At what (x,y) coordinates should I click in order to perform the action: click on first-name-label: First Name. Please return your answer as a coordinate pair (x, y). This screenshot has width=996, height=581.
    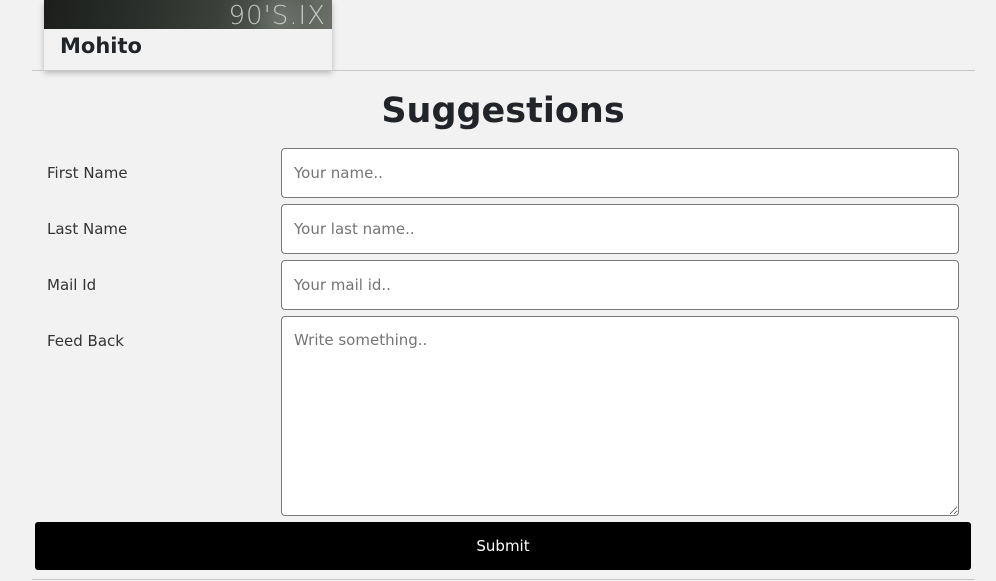
    Looking at the image, I should click on (87, 173).